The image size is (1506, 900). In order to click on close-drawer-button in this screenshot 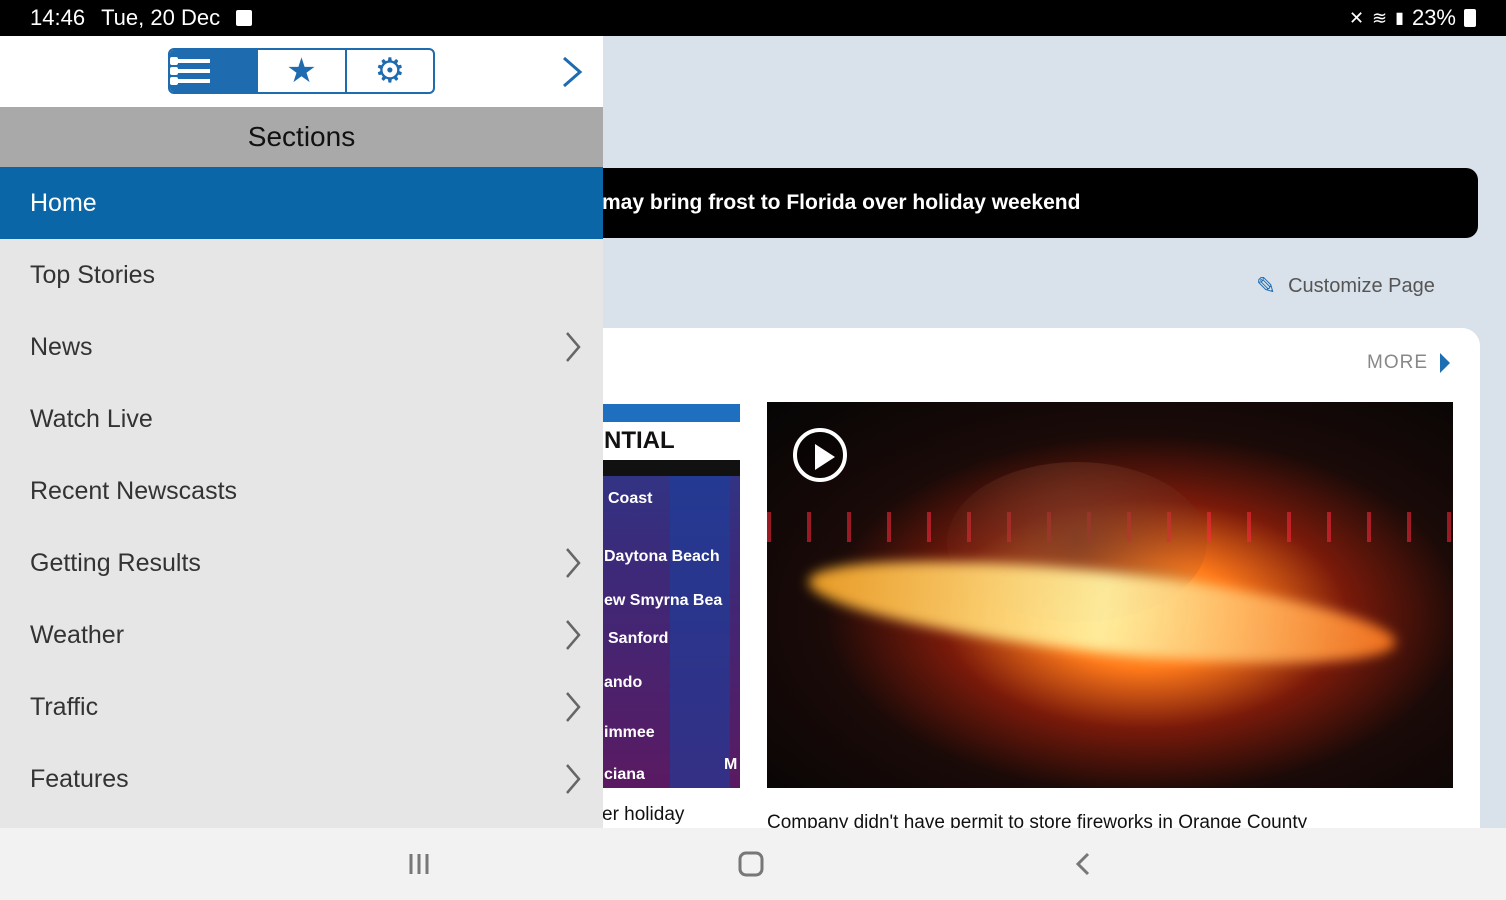, I will do `click(571, 72)`.